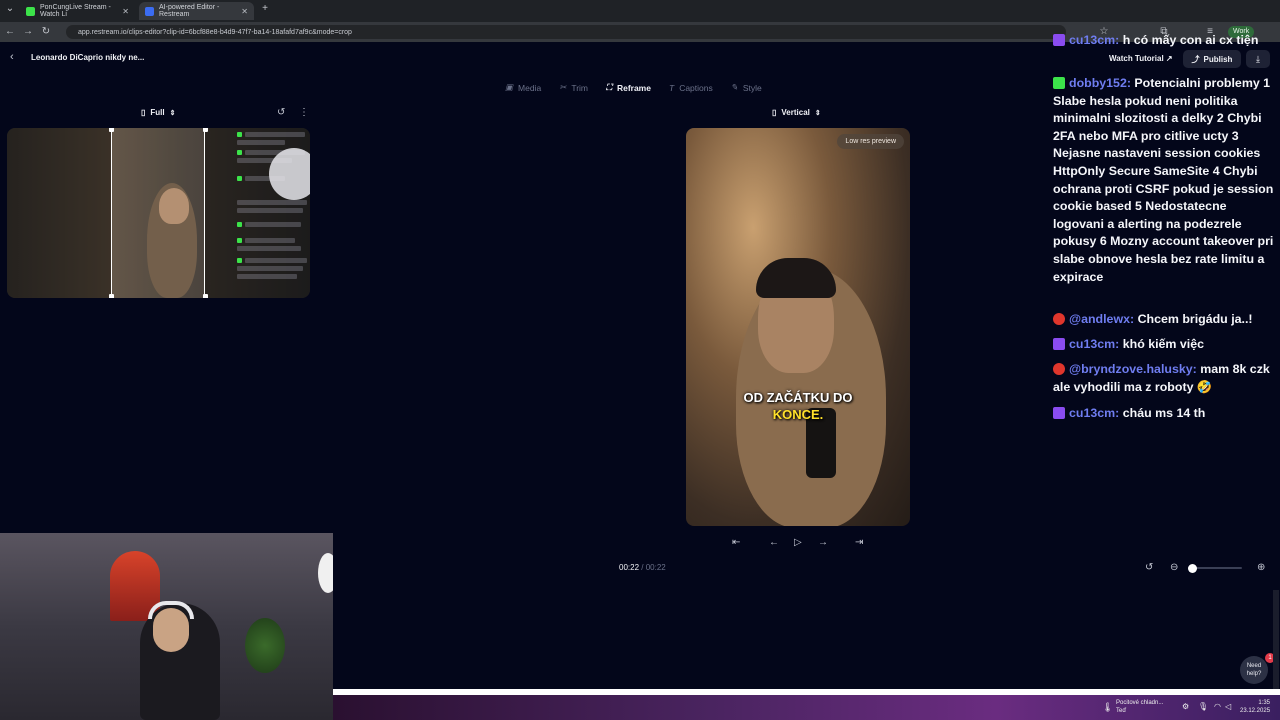  I want to click on clock-date: 23.12.2025, so click(1255, 711).